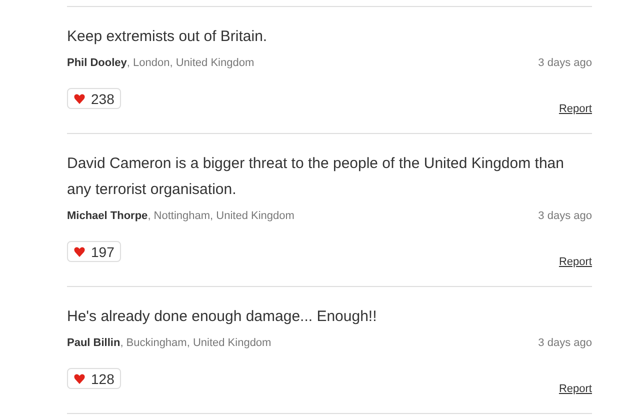 The height and width of the screenshot is (419, 640). Describe the element at coordinates (94, 251) in the screenshot. I see `like-button: 197` at that location.